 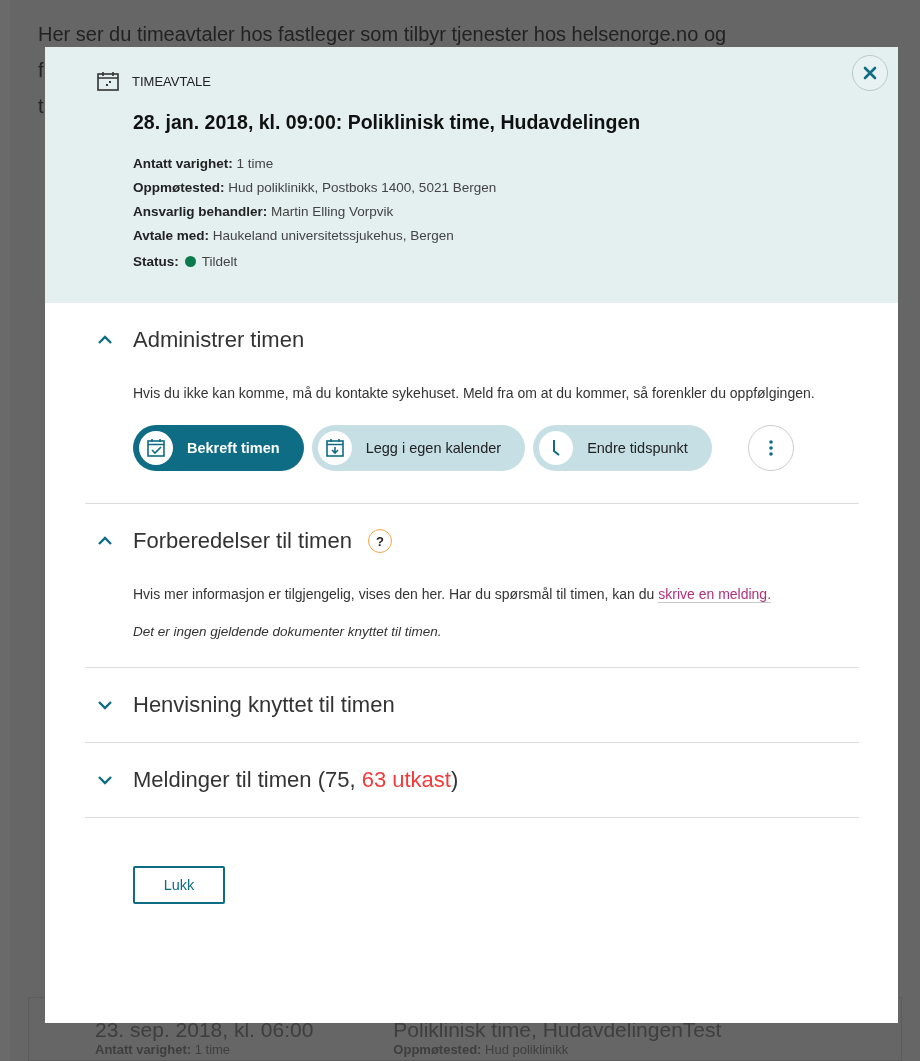 I want to click on close-icon, so click(x=870, y=73).